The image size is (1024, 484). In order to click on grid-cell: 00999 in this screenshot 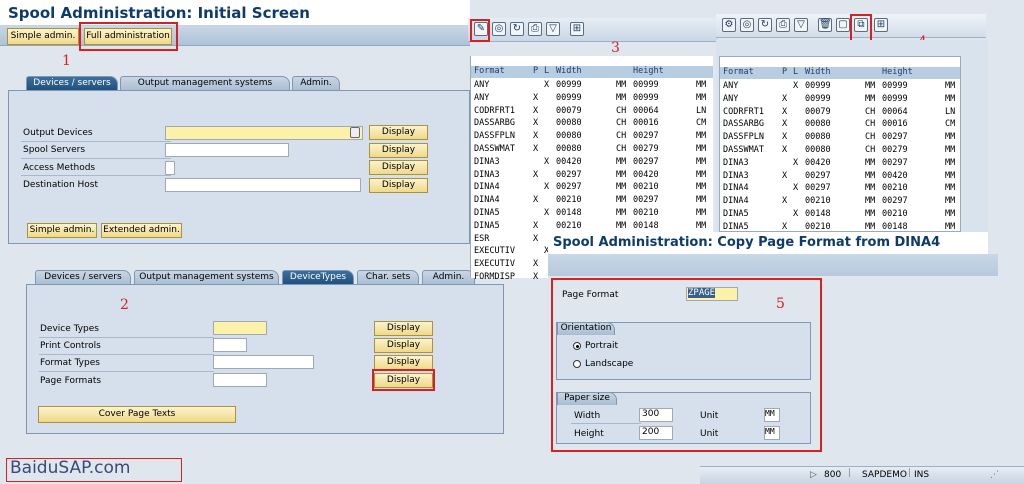, I will do `click(818, 98)`.